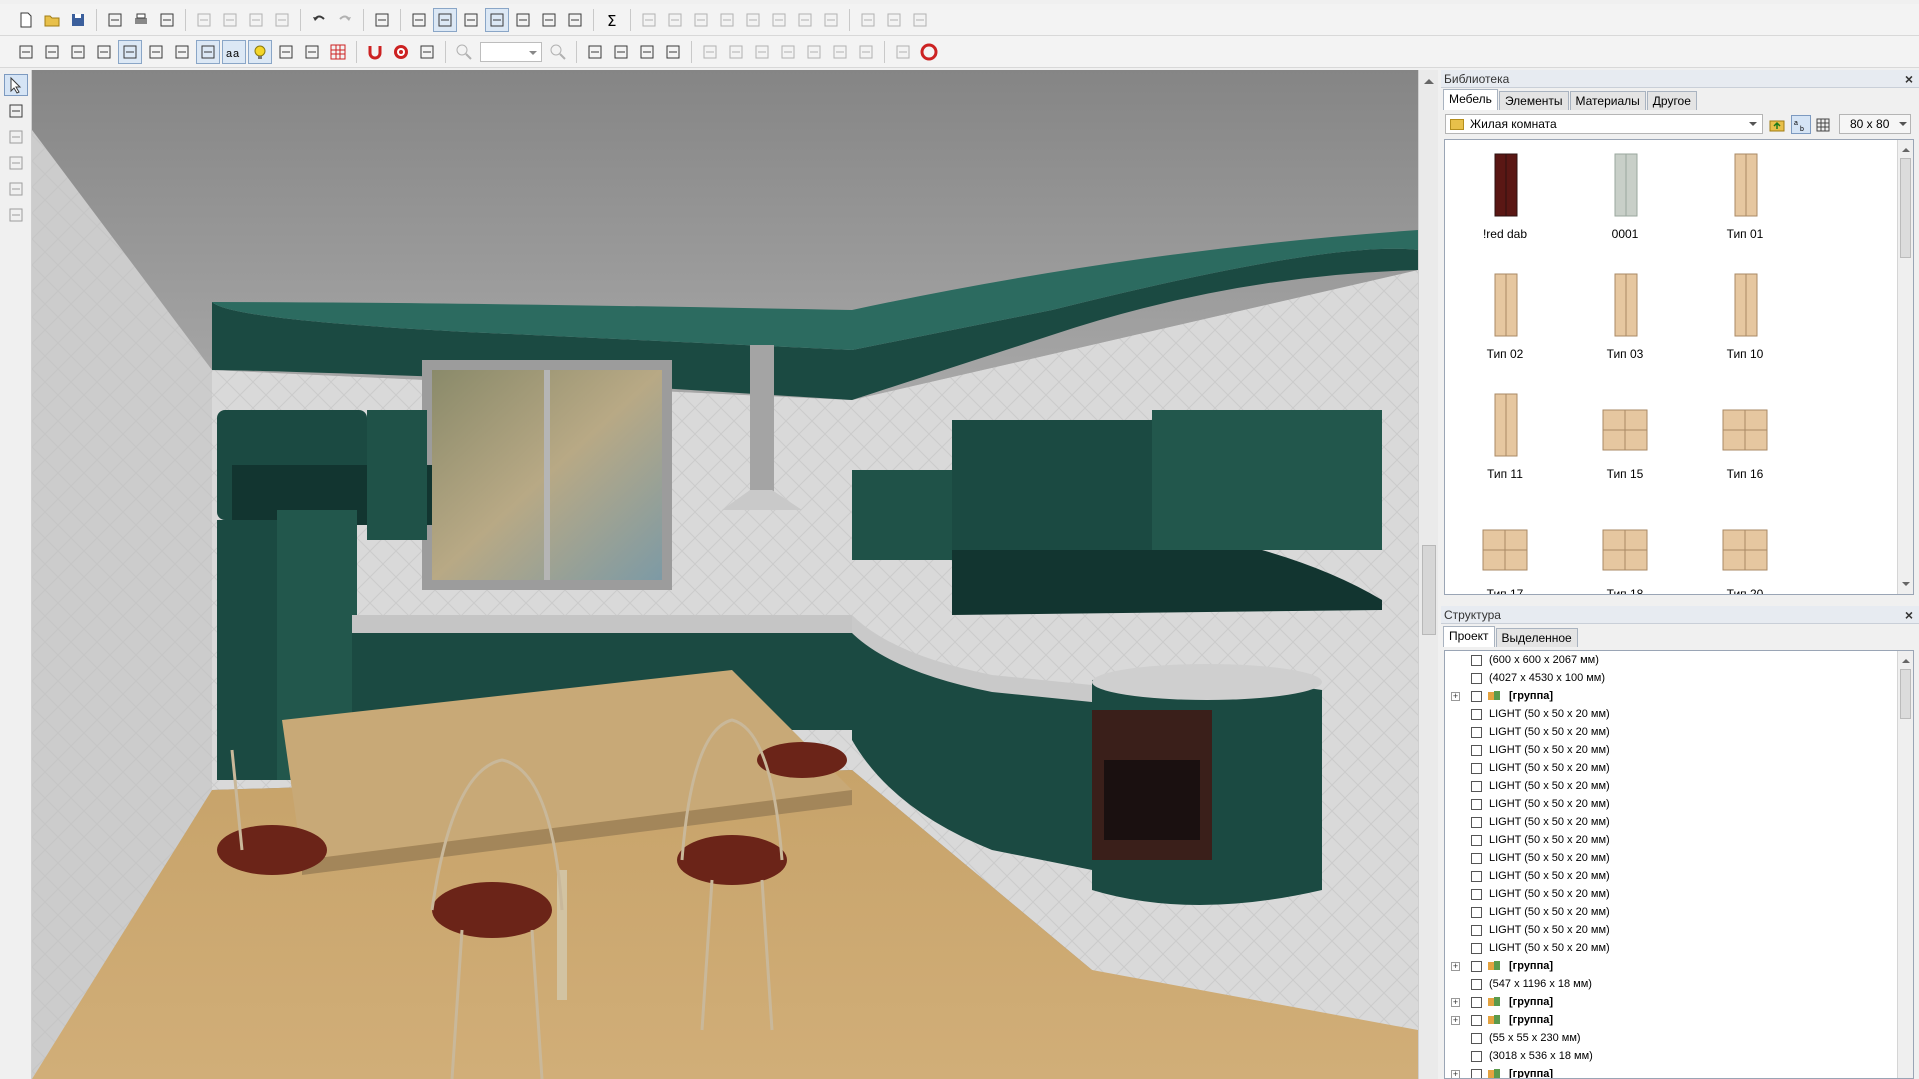  I want to click on ungroup-icon, so click(736, 52).